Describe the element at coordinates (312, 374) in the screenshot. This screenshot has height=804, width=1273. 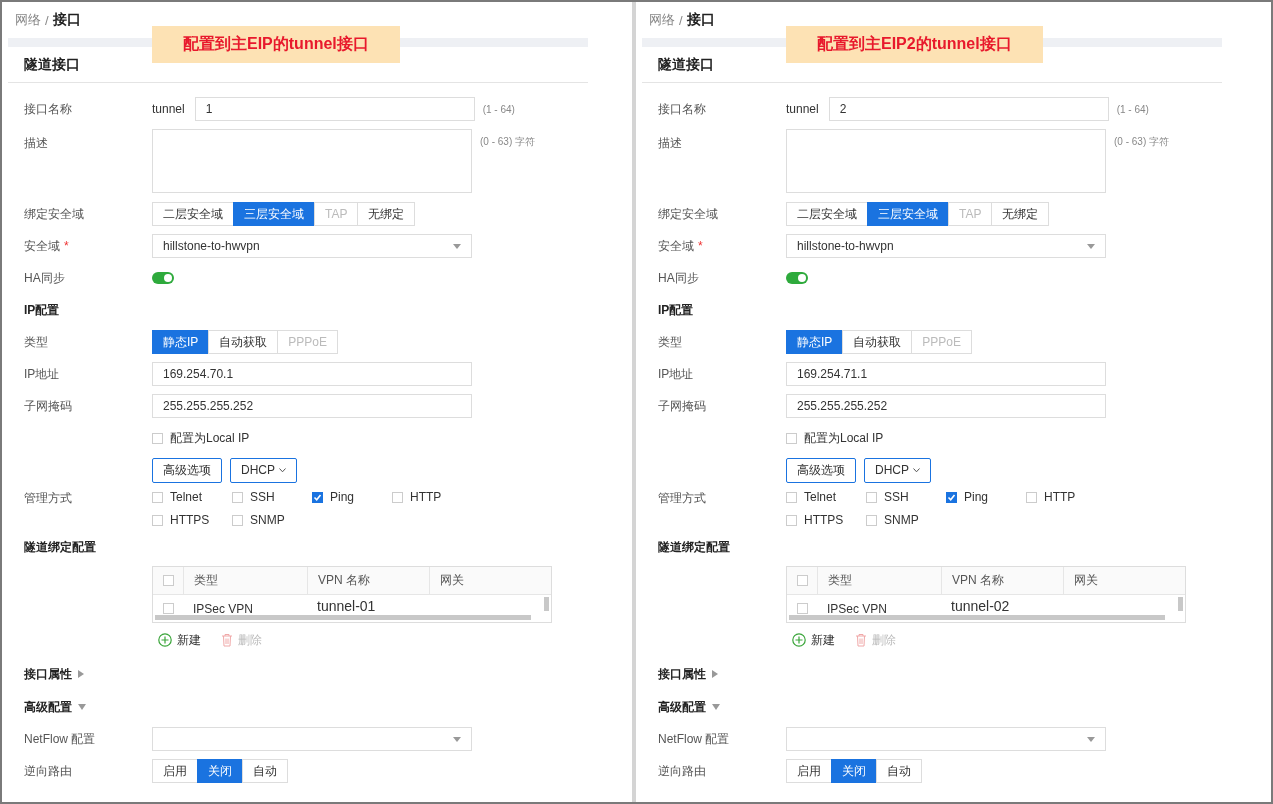
I see `text-field: 169.254.70.1` at that location.